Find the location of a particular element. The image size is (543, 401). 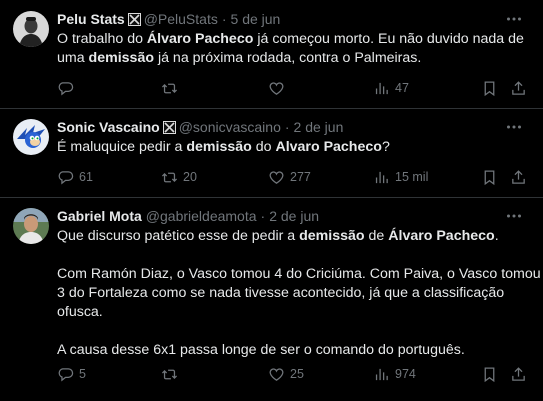

reply-button is located at coordinates (68, 88).